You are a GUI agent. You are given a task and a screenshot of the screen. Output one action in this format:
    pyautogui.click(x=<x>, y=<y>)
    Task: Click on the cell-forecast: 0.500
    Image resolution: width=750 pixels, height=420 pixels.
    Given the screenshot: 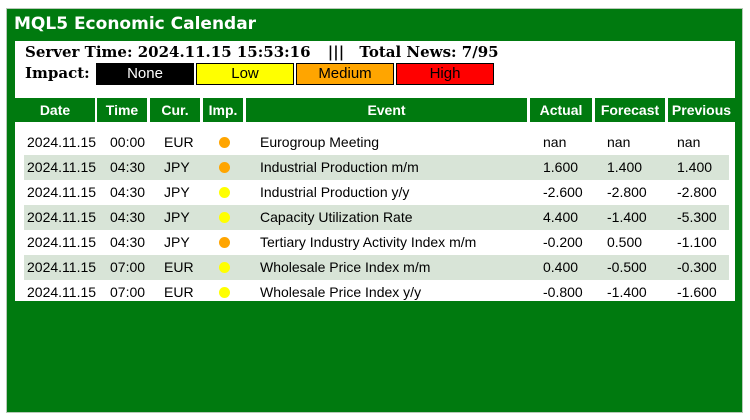 What is the action you would take?
    pyautogui.click(x=625, y=242)
    